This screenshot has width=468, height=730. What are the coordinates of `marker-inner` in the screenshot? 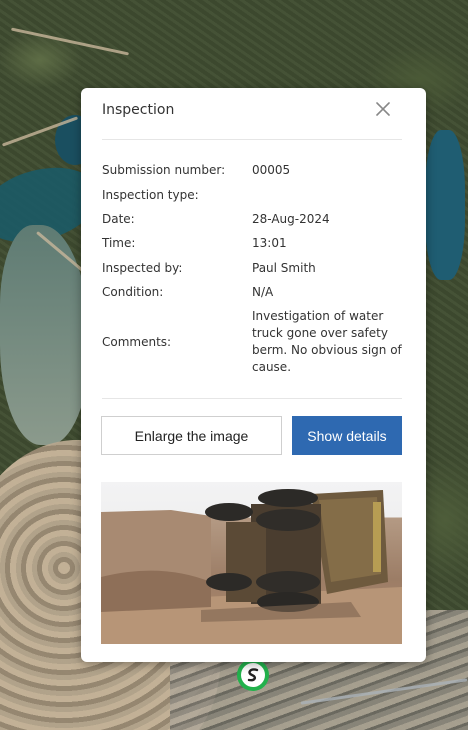 It's located at (253, 675).